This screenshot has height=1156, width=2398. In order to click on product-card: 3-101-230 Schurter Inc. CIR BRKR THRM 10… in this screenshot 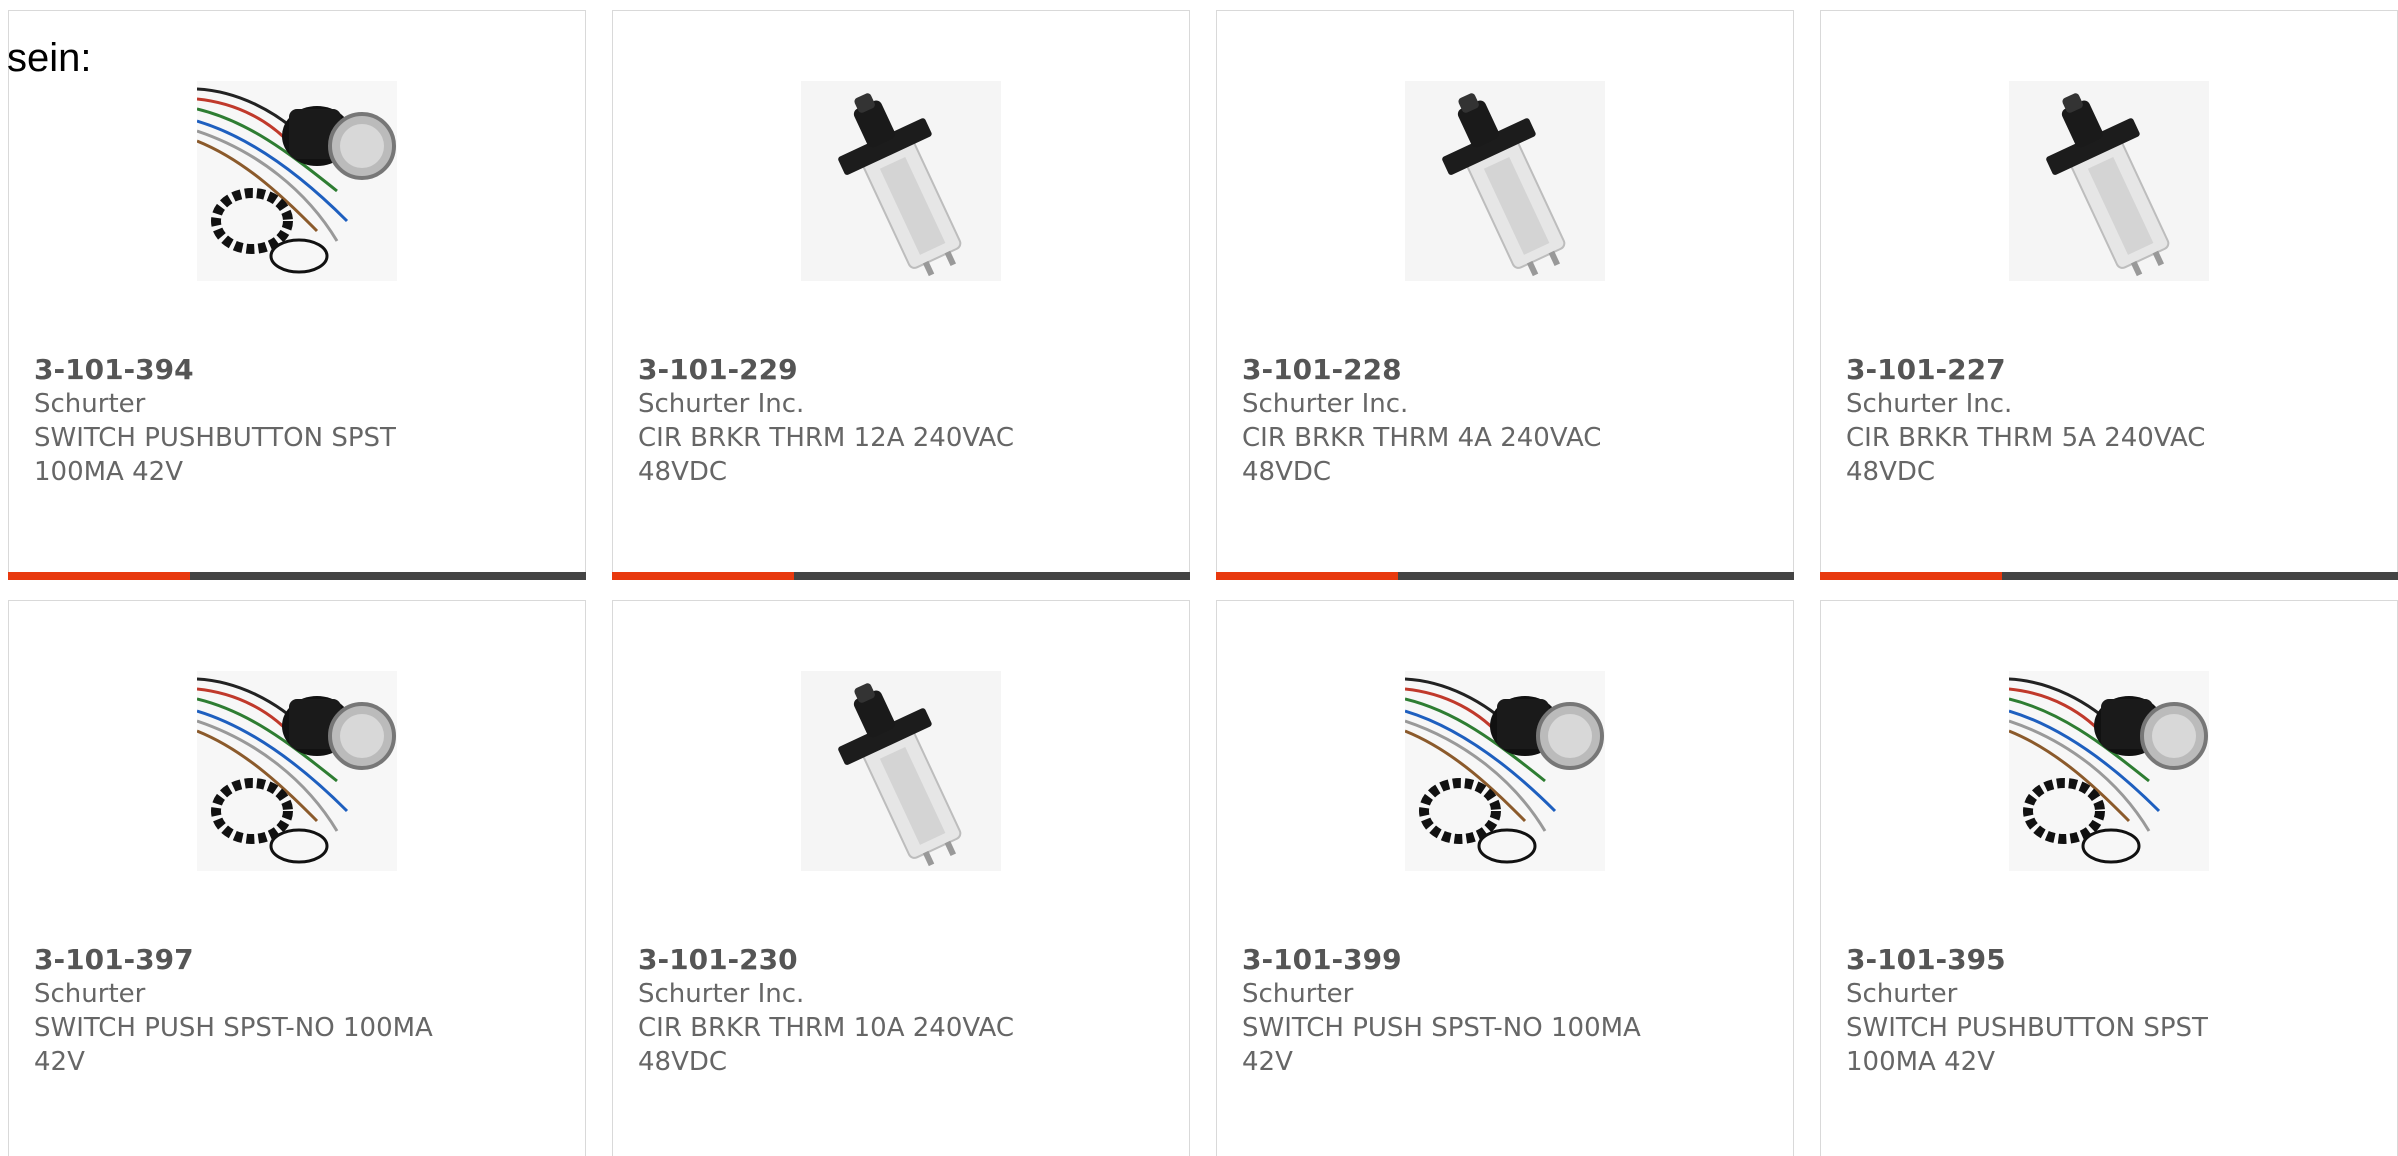, I will do `click(901, 878)`.